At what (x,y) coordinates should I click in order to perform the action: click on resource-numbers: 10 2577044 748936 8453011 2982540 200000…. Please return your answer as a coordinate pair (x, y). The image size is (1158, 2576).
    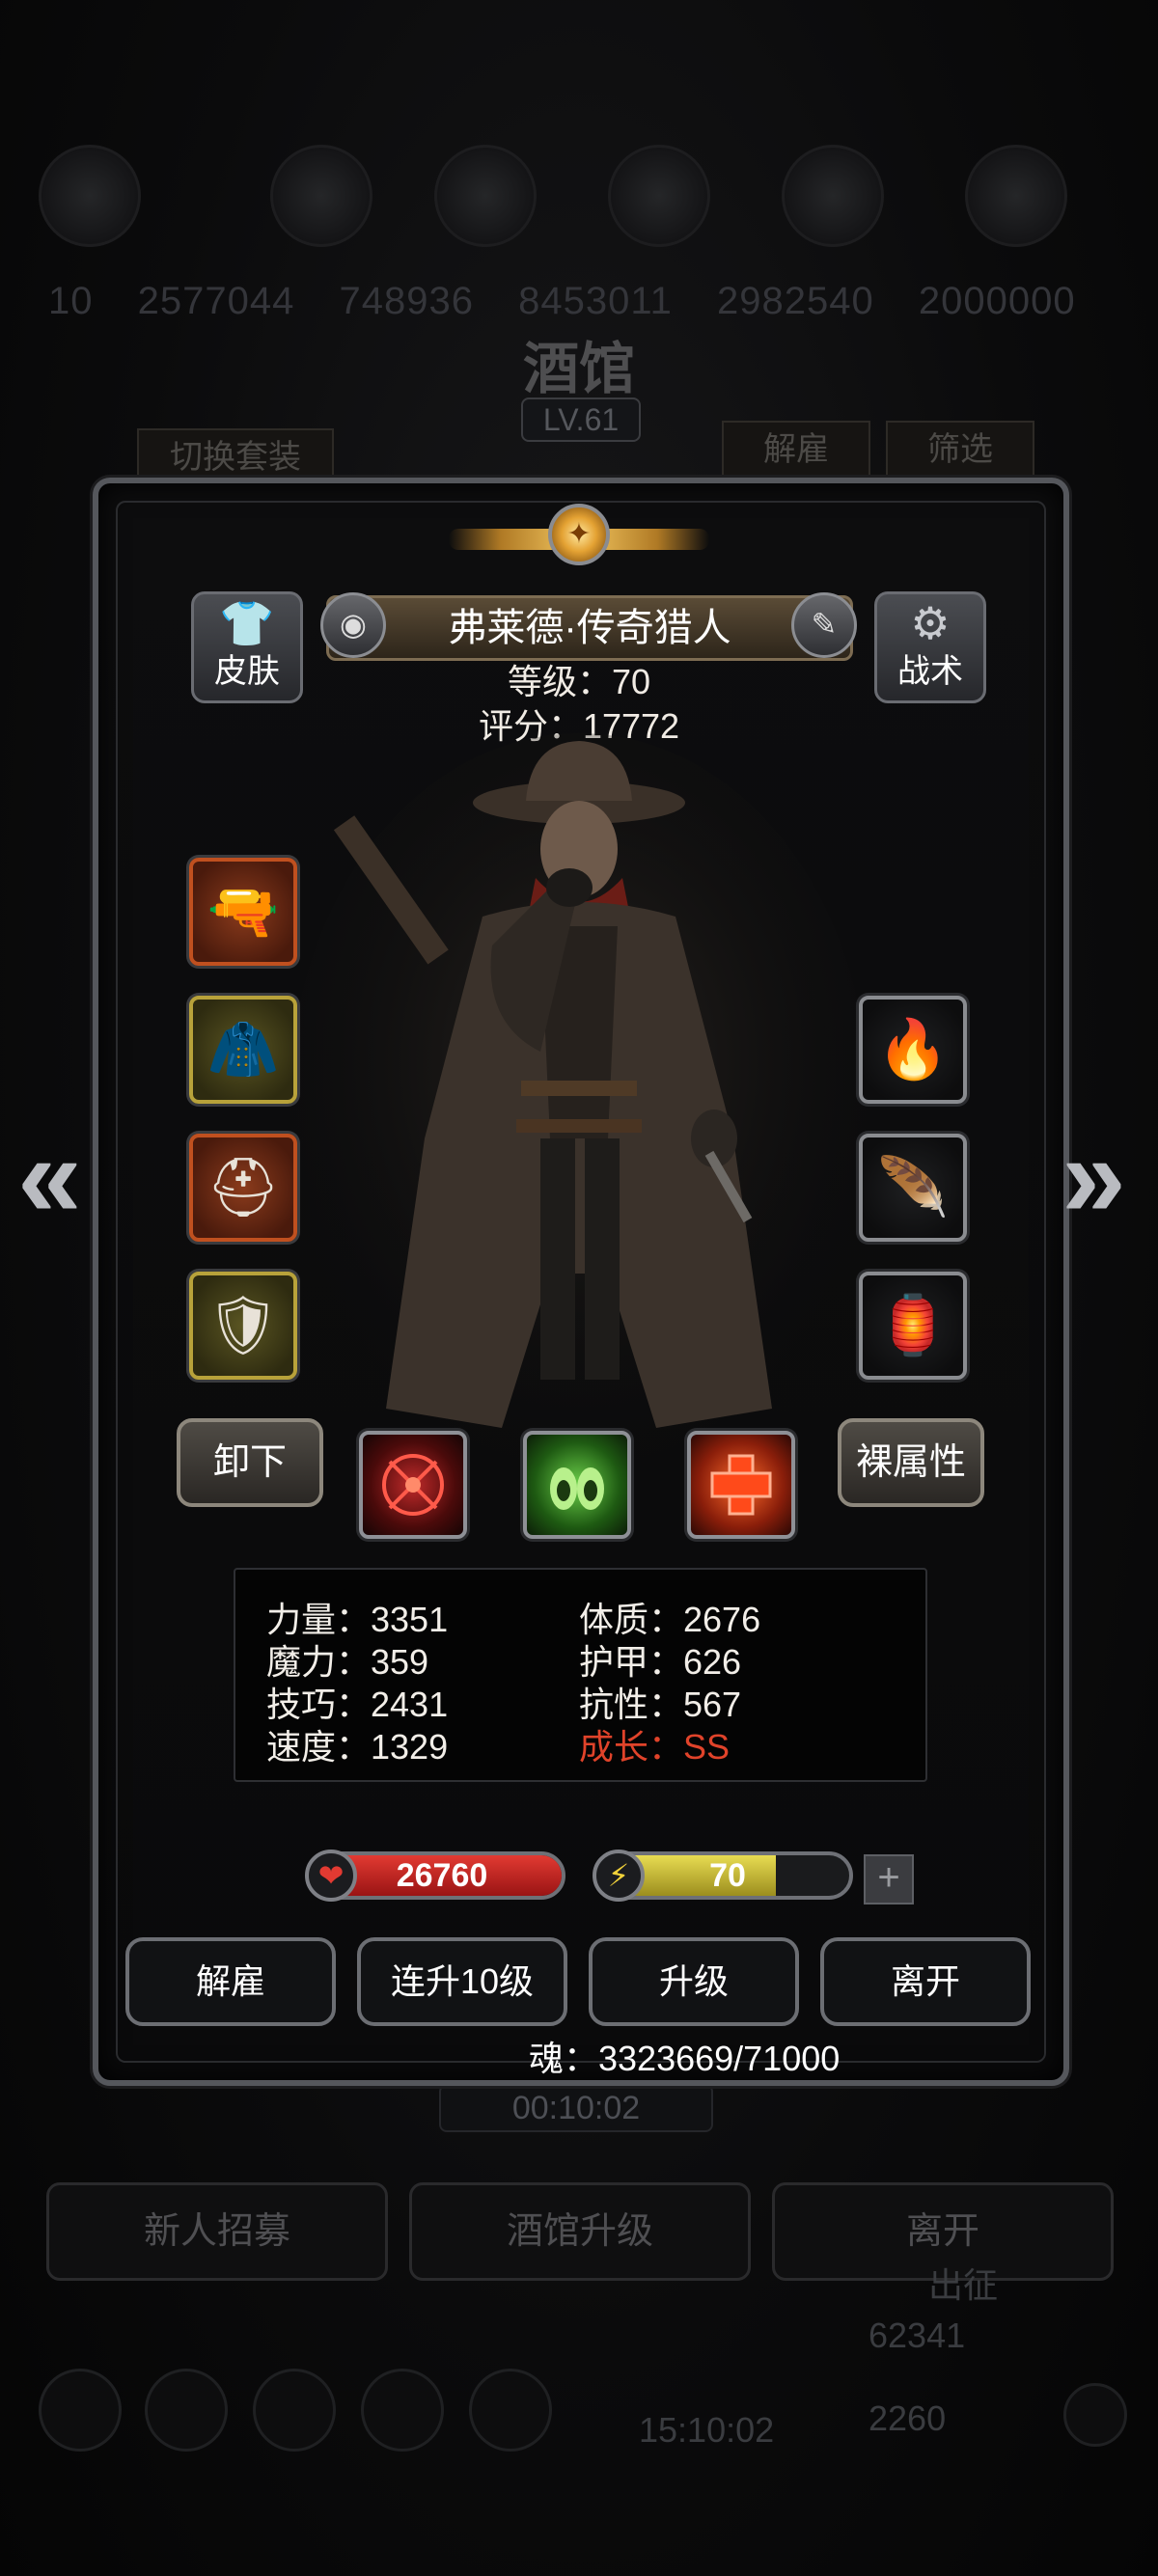
    Looking at the image, I should click on (579, 301).